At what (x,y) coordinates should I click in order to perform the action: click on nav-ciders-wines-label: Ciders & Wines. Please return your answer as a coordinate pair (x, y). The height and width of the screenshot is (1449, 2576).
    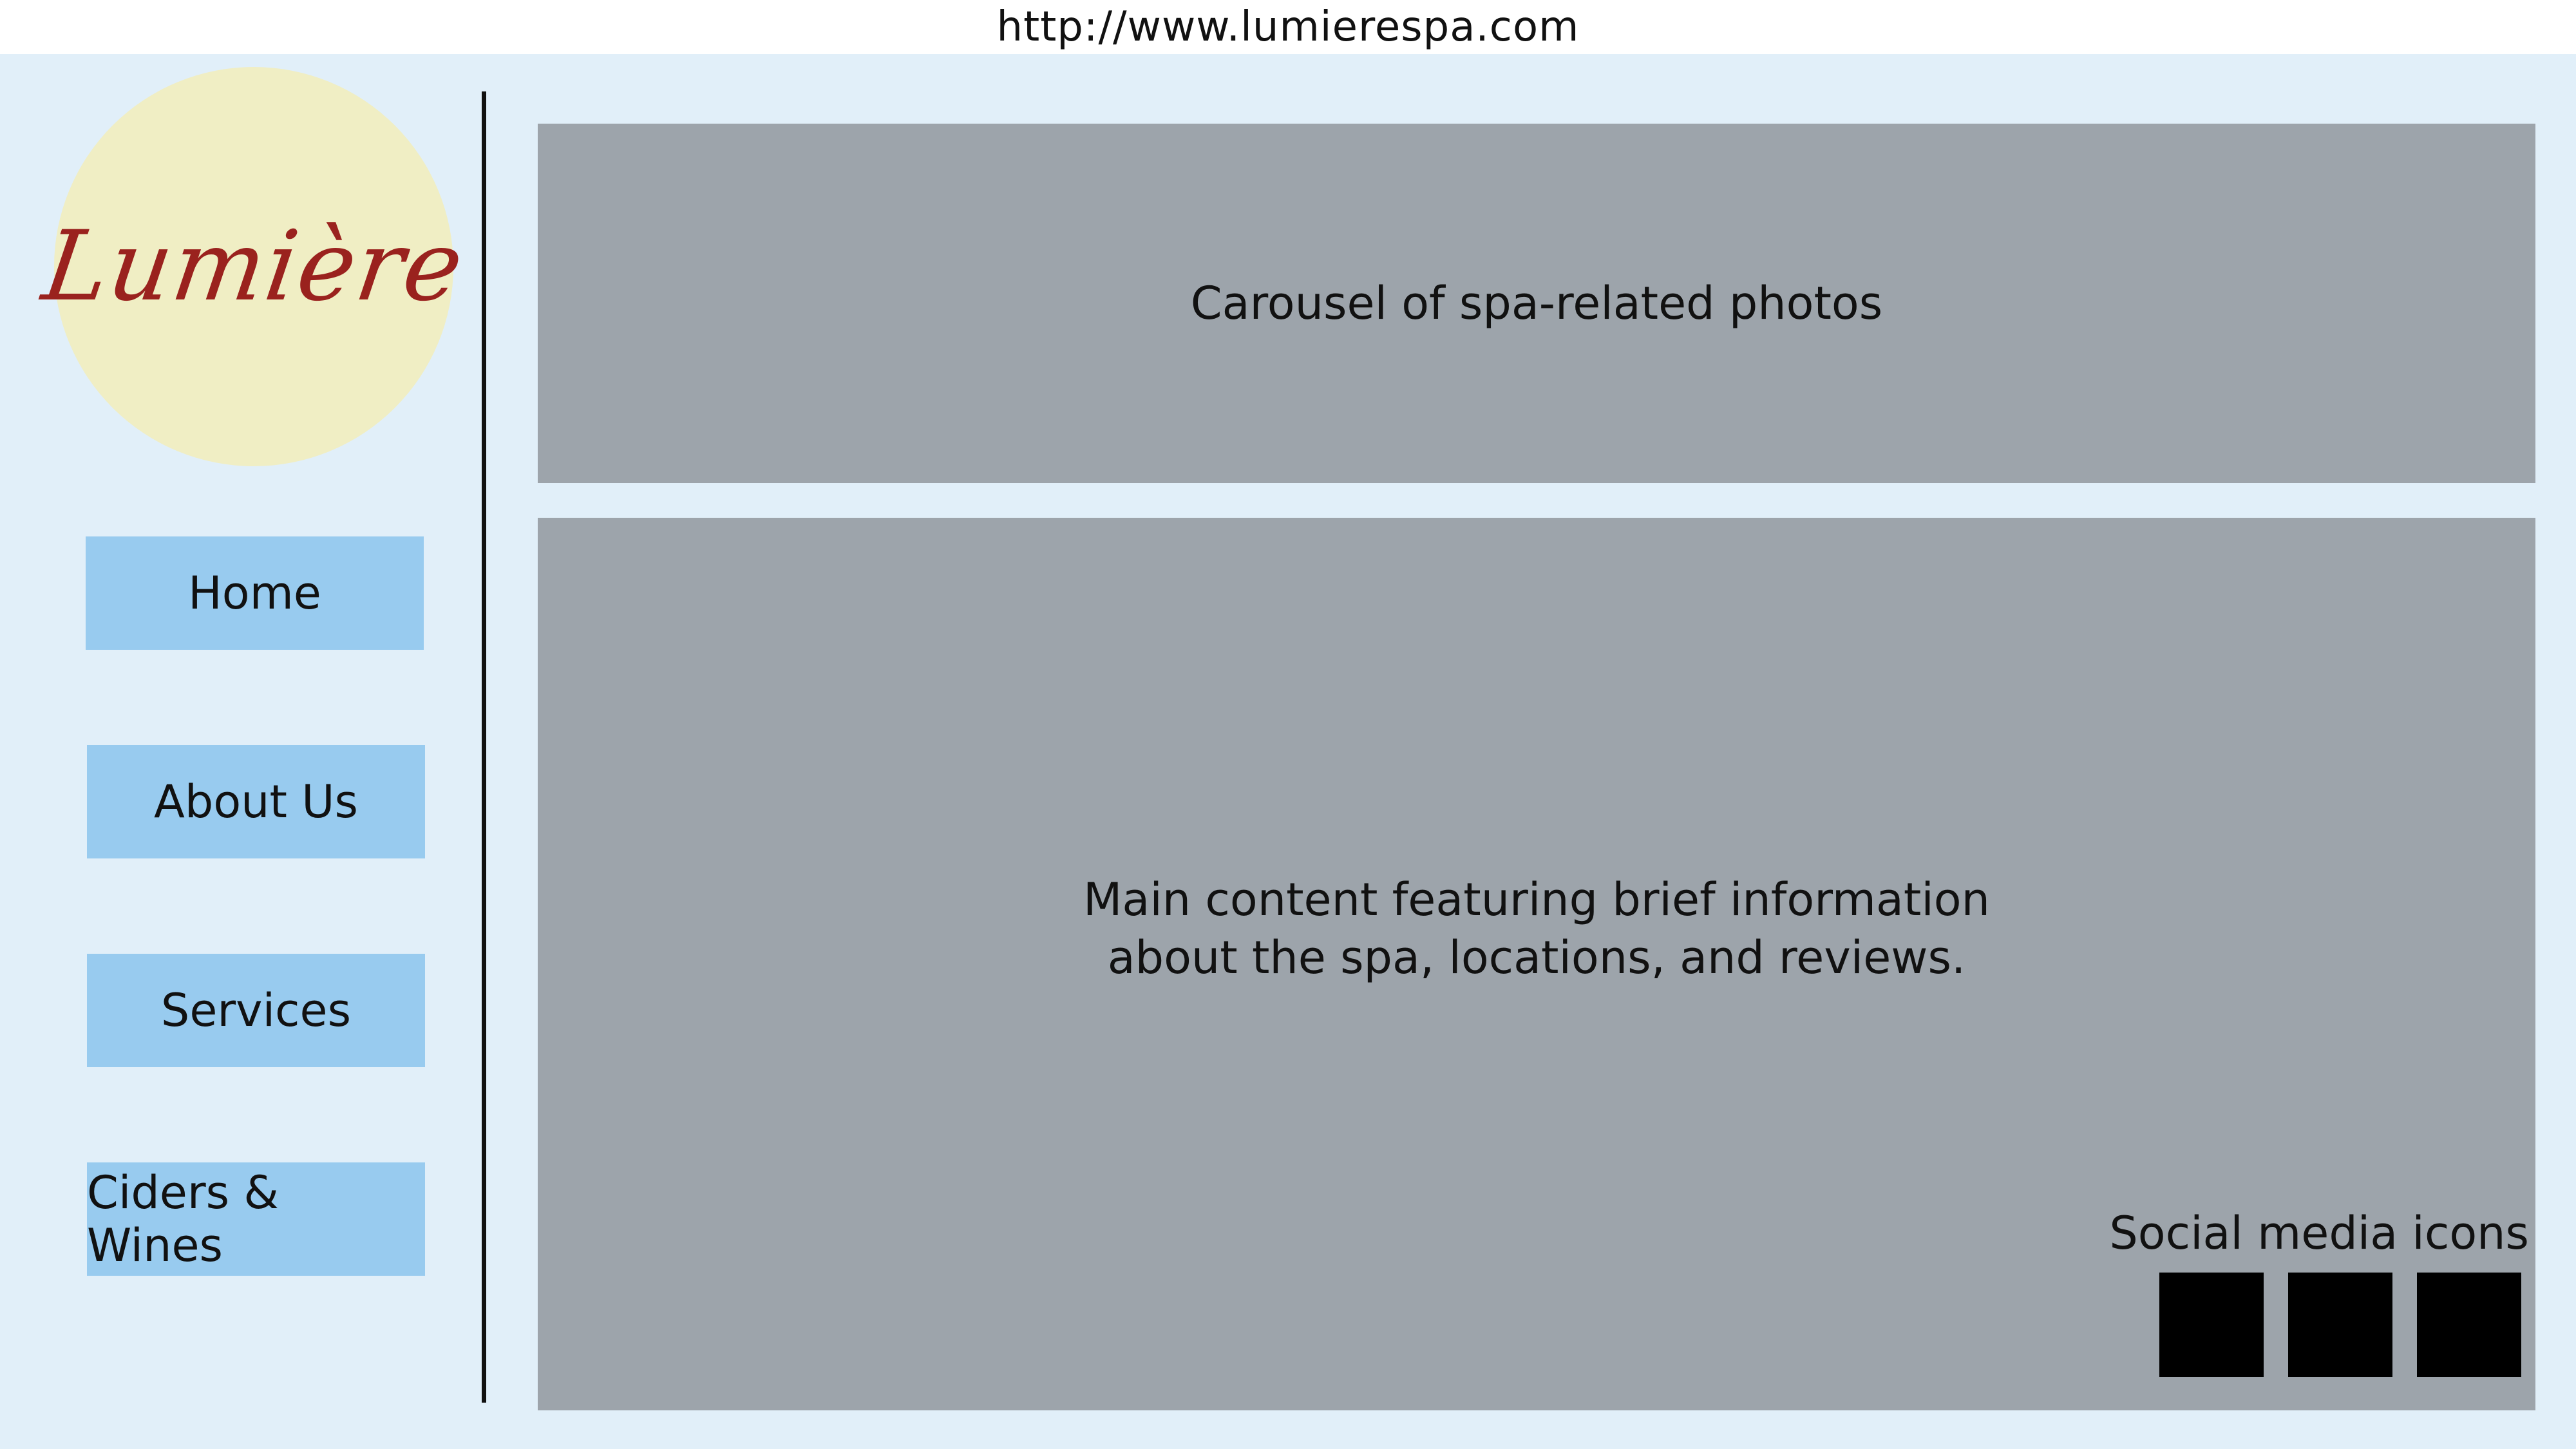
    Looking at the image, I should click on (183, 1219).